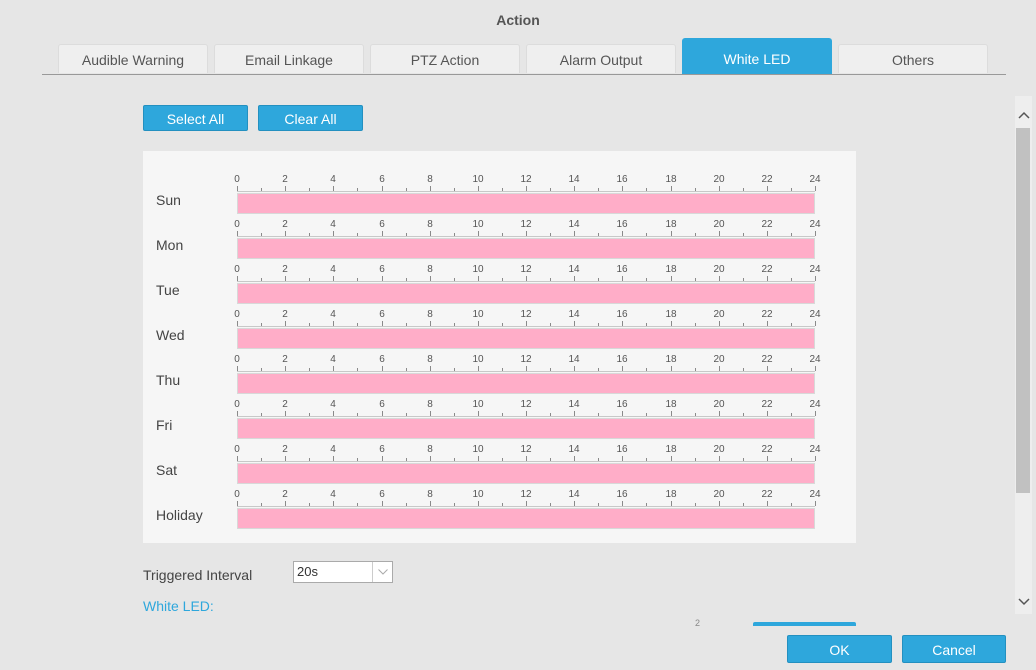  Describe the element at coordinates (757, 56) in the screenshot. I see `tab-white-led: White LED` at that location.